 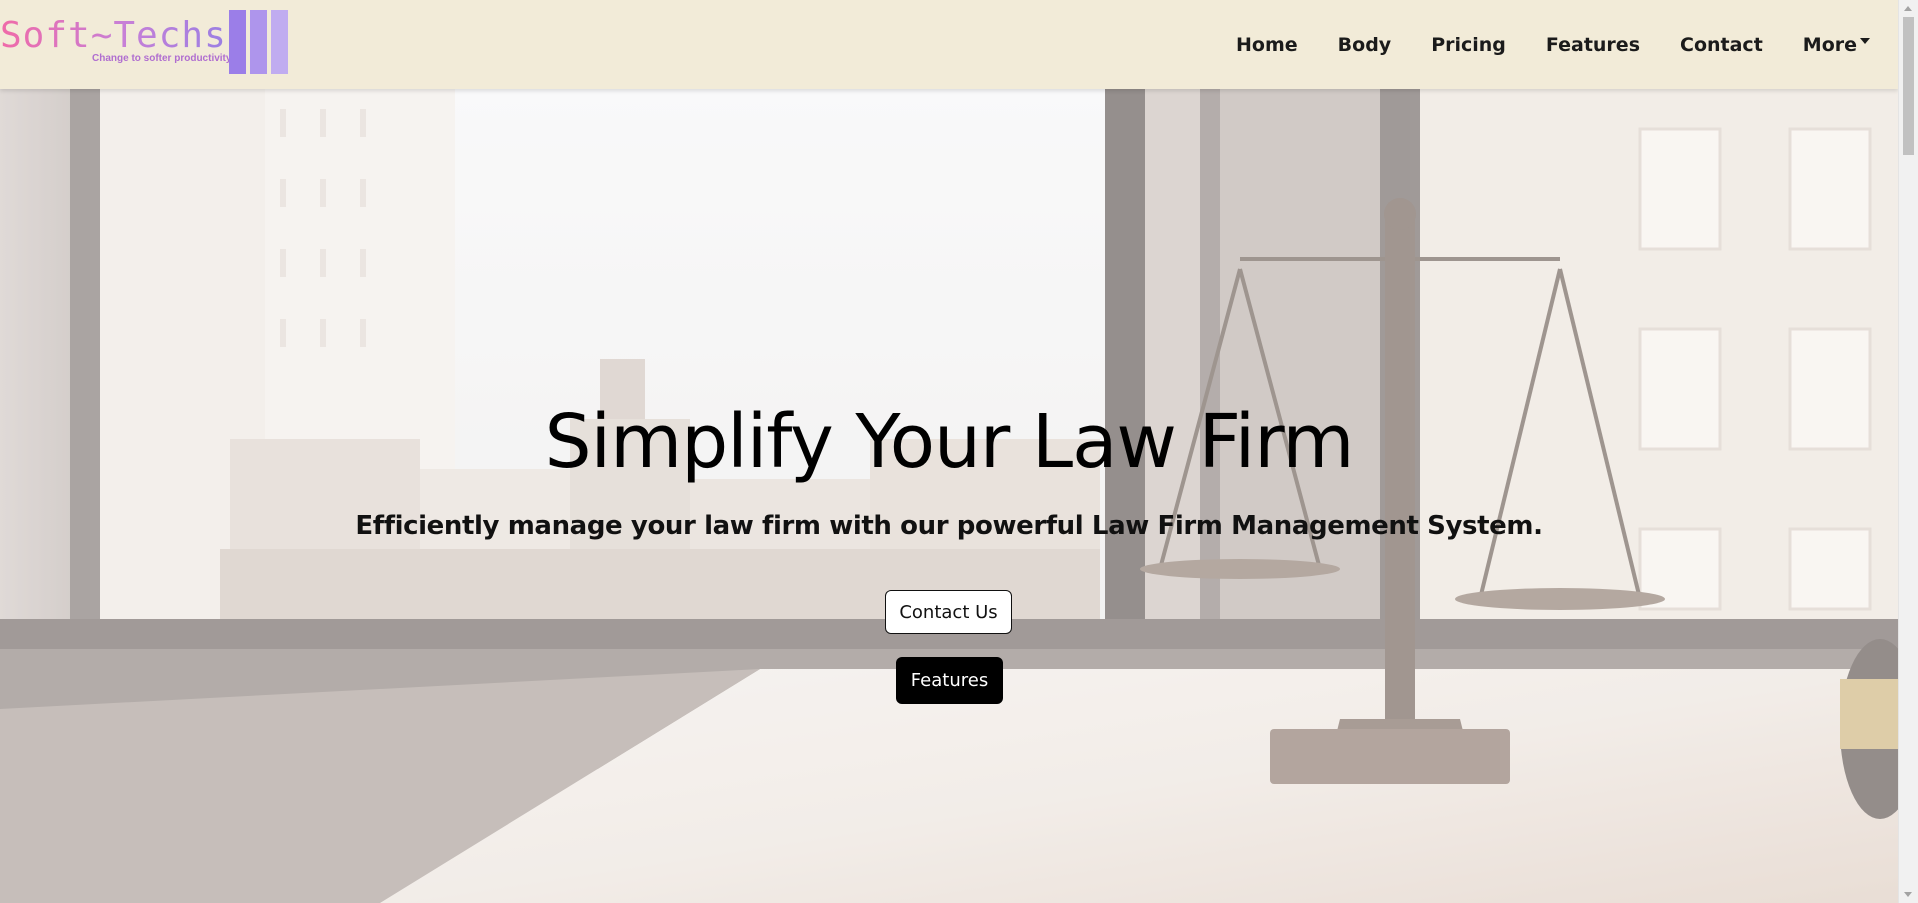 What do you see at coordinates (1721, 45) in the screenshot?
I see `nav-item-contact: Contact` at bounding box center [1721, 45].